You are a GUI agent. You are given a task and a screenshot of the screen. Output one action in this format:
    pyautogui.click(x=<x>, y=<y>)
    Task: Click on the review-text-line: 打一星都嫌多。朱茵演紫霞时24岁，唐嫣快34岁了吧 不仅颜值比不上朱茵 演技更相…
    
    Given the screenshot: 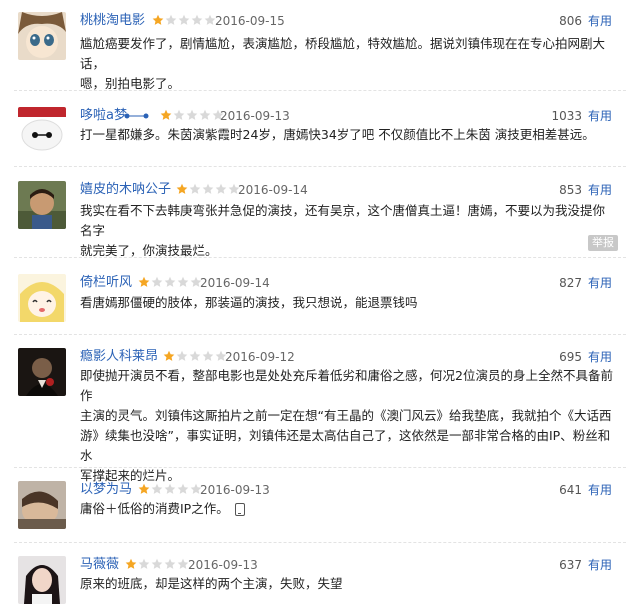 What is the action you would take?
    pyautogui.click(x=337, y=134)
    